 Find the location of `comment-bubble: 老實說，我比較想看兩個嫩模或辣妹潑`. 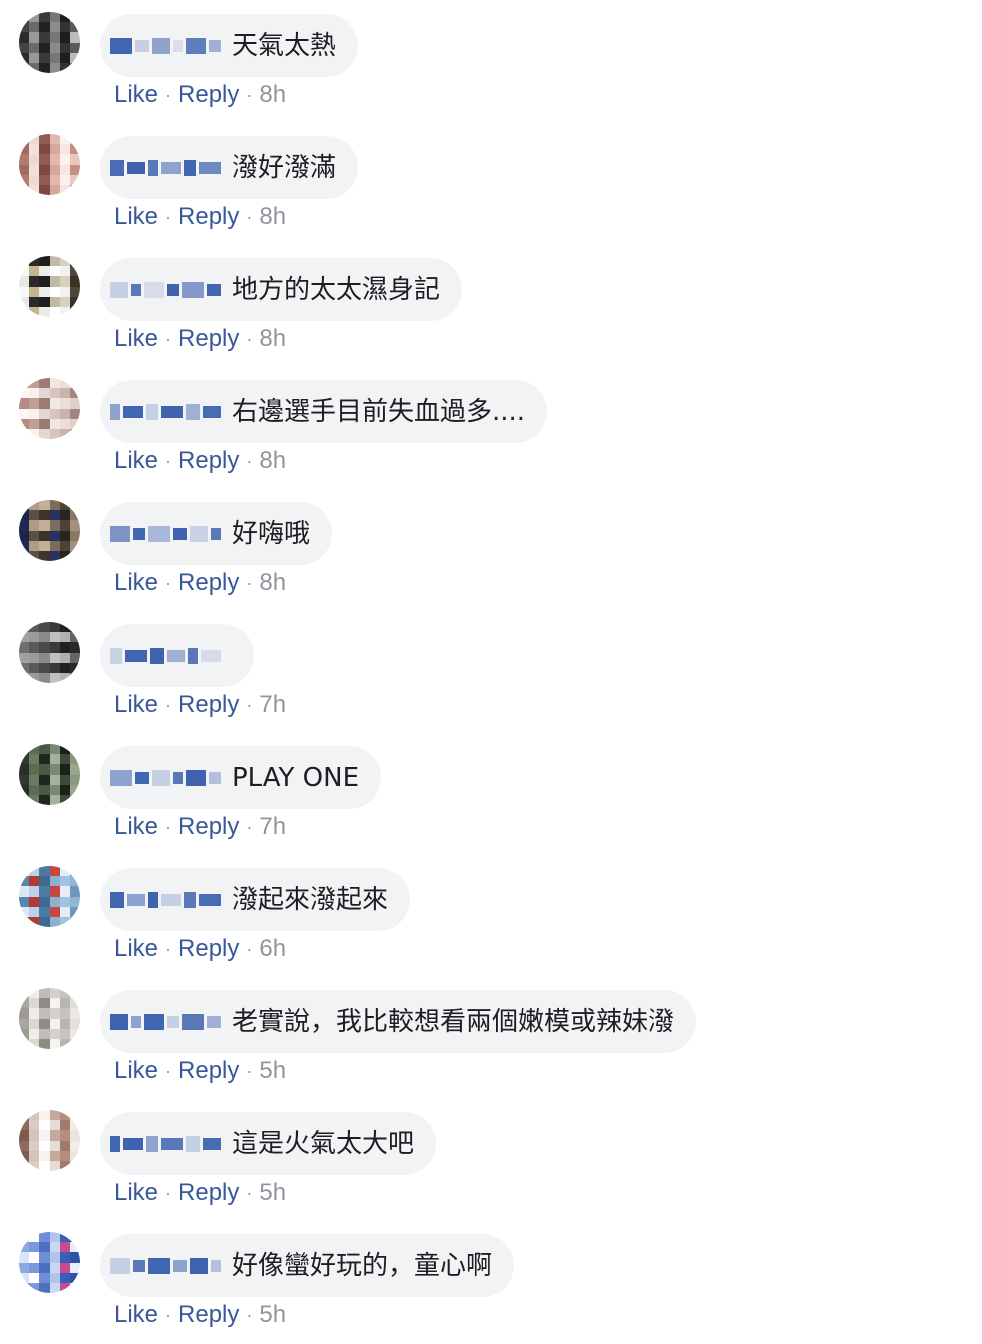

comment-bubble: 老實說，我比較想看兩個嫩模或辣妹潑 is located at coordinates (398, 1021).